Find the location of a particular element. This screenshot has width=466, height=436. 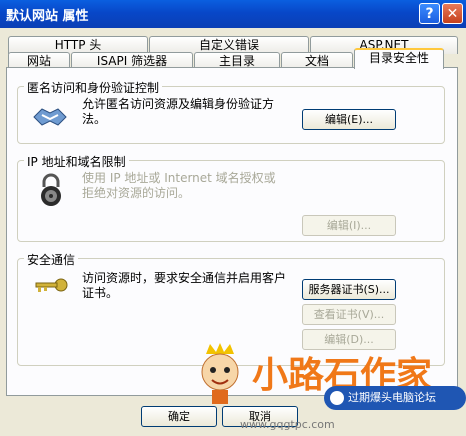

ip-restrictions-text-1: 使用 IP 地址或 Internet 域名授权或 is located at coordinates (179, 178).